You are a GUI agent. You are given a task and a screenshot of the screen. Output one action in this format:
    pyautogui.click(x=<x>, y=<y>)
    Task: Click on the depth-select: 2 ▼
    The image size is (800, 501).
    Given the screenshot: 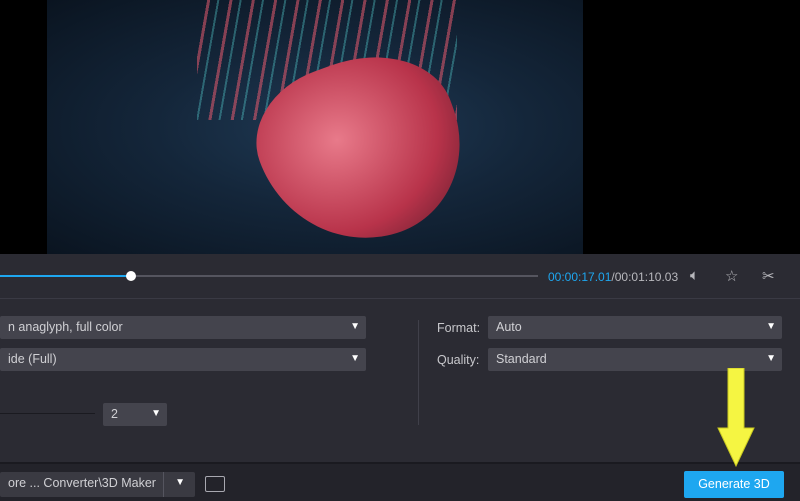 What is the action you would take?
    pyautogui.click(x=135, y=414)
    